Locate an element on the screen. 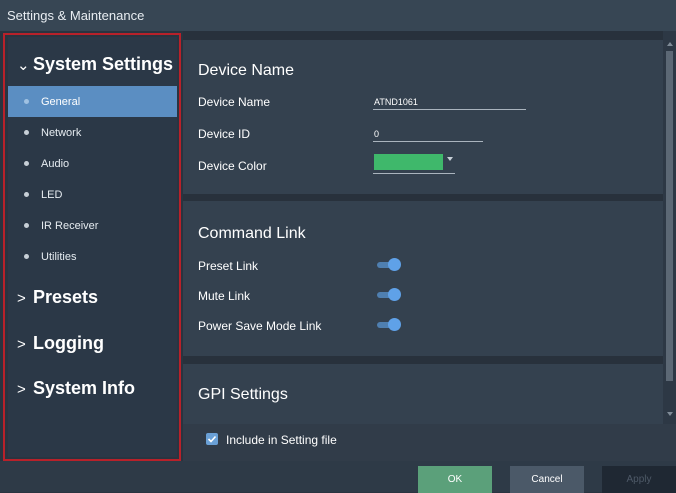  sidebar-section-system-settings: ⌄ System Settings is located at coordinates (95, 64).